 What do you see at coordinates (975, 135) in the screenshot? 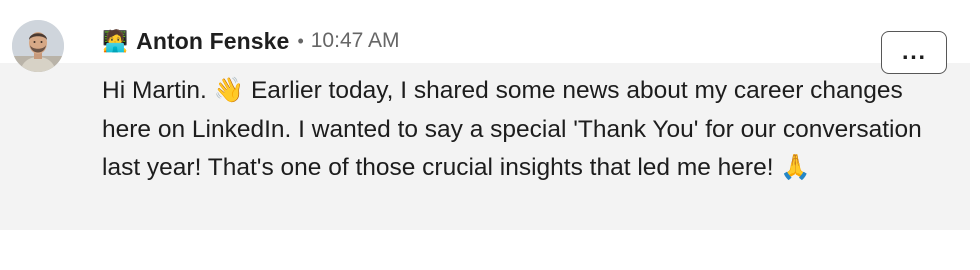
I see `right-edge` at bounding box center [975, 135].